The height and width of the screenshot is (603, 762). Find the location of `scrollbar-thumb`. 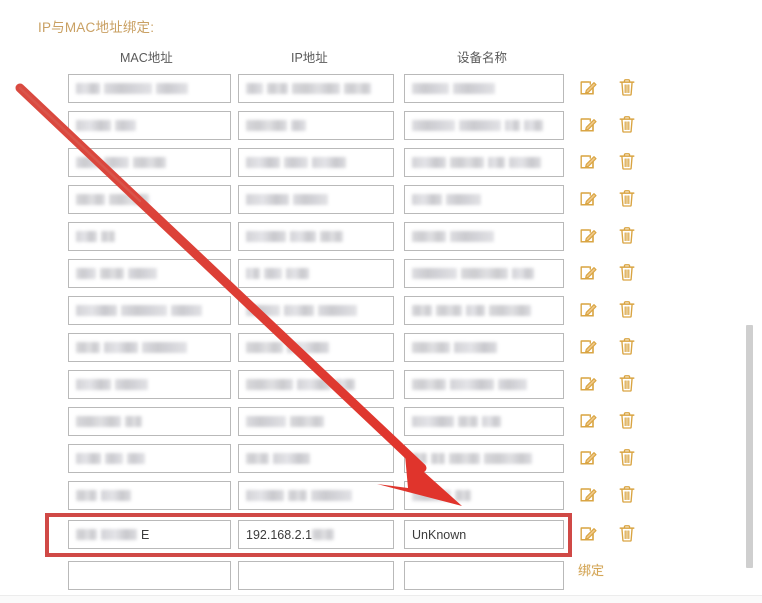

scrollbar-thumb is located at coordinates (749, 446).